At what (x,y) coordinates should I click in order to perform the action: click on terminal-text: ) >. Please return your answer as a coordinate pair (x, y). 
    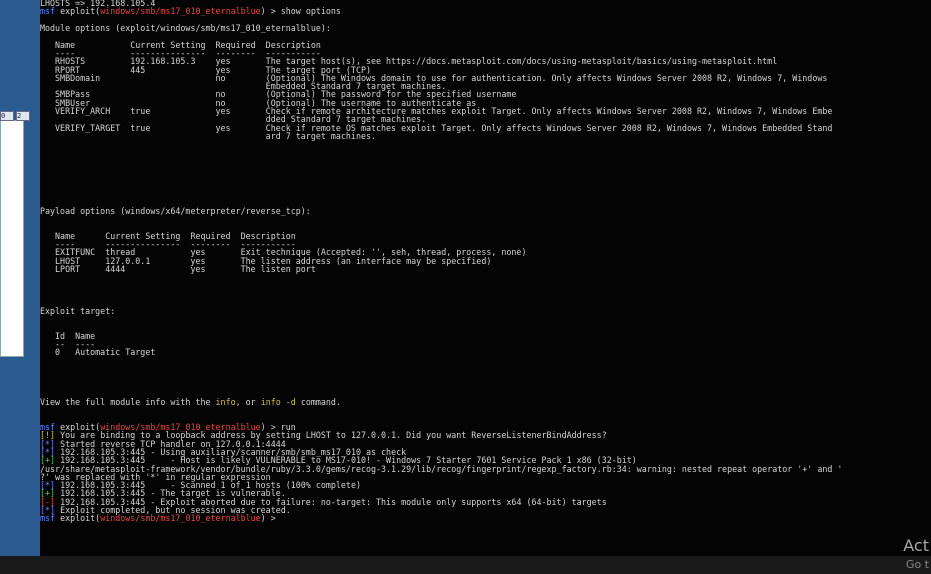
    Looking at the image, I should click on (270, 519).